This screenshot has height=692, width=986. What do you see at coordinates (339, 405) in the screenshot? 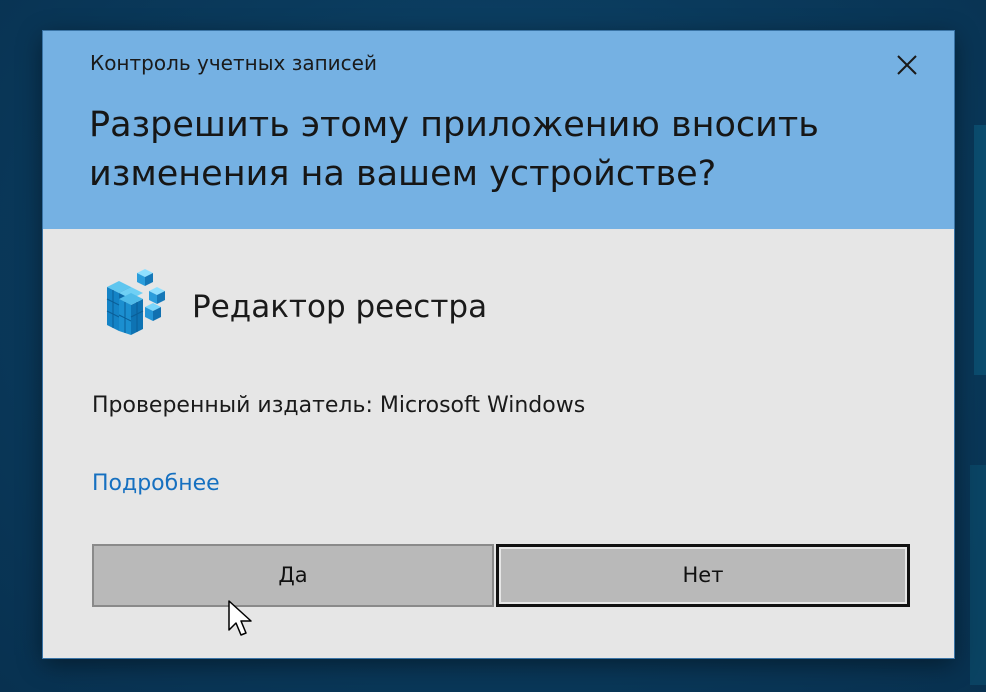
I see `publisher-info: Проверенный издатель: Microsoft Windows` at bounding box center [339, 405].